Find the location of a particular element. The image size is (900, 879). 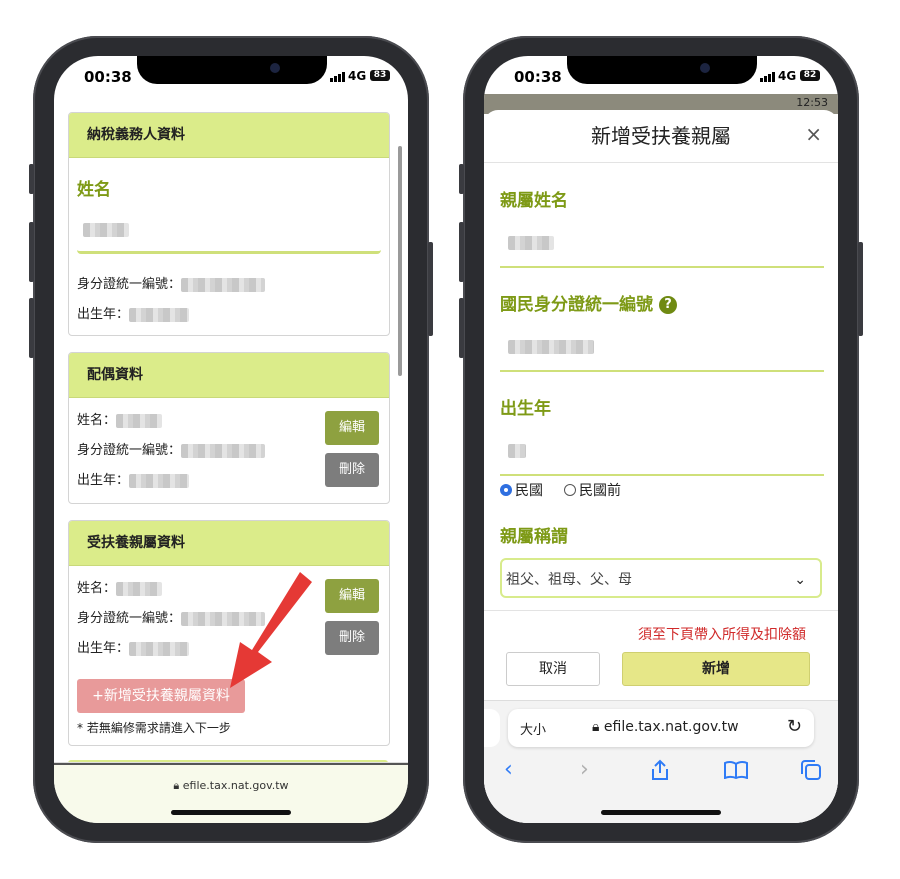

taxpayer-birth-row: 出生年： is located at coordinates (133, 312).